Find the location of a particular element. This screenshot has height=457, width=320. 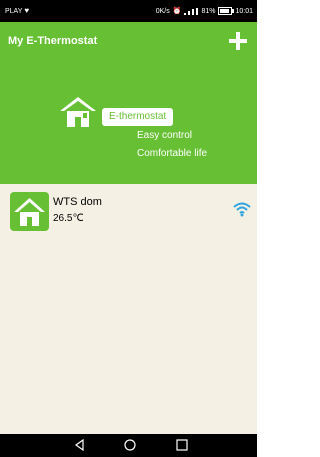

home-circle-icon is located at coordinates (130, 445).